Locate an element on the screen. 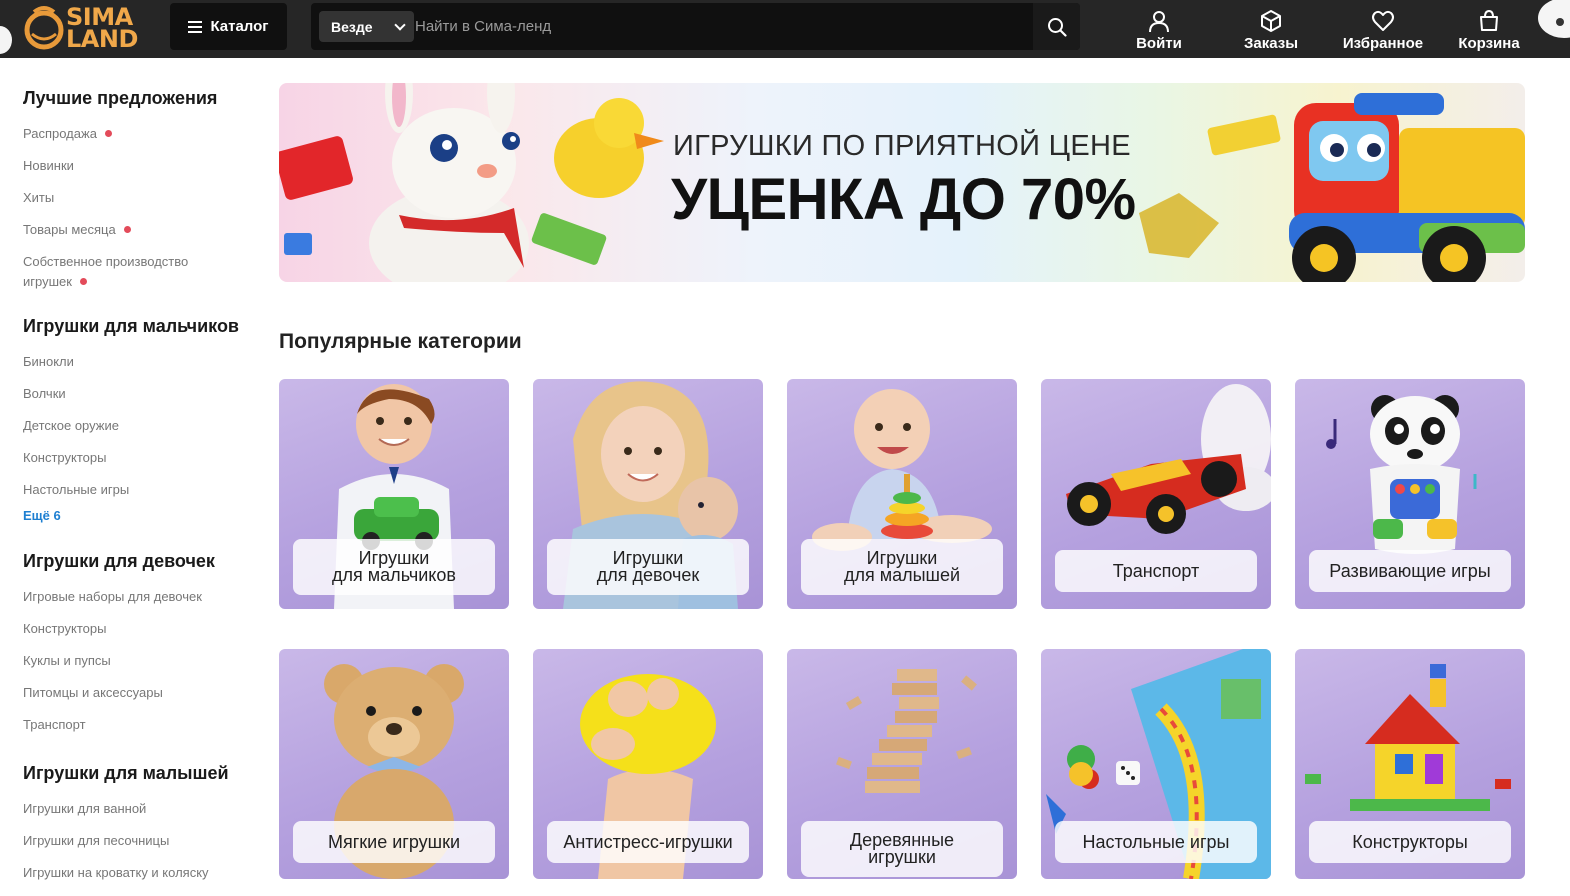 The image size is (1570, 896). category-label-line2: для малышей is located at coordinates (902, 575).